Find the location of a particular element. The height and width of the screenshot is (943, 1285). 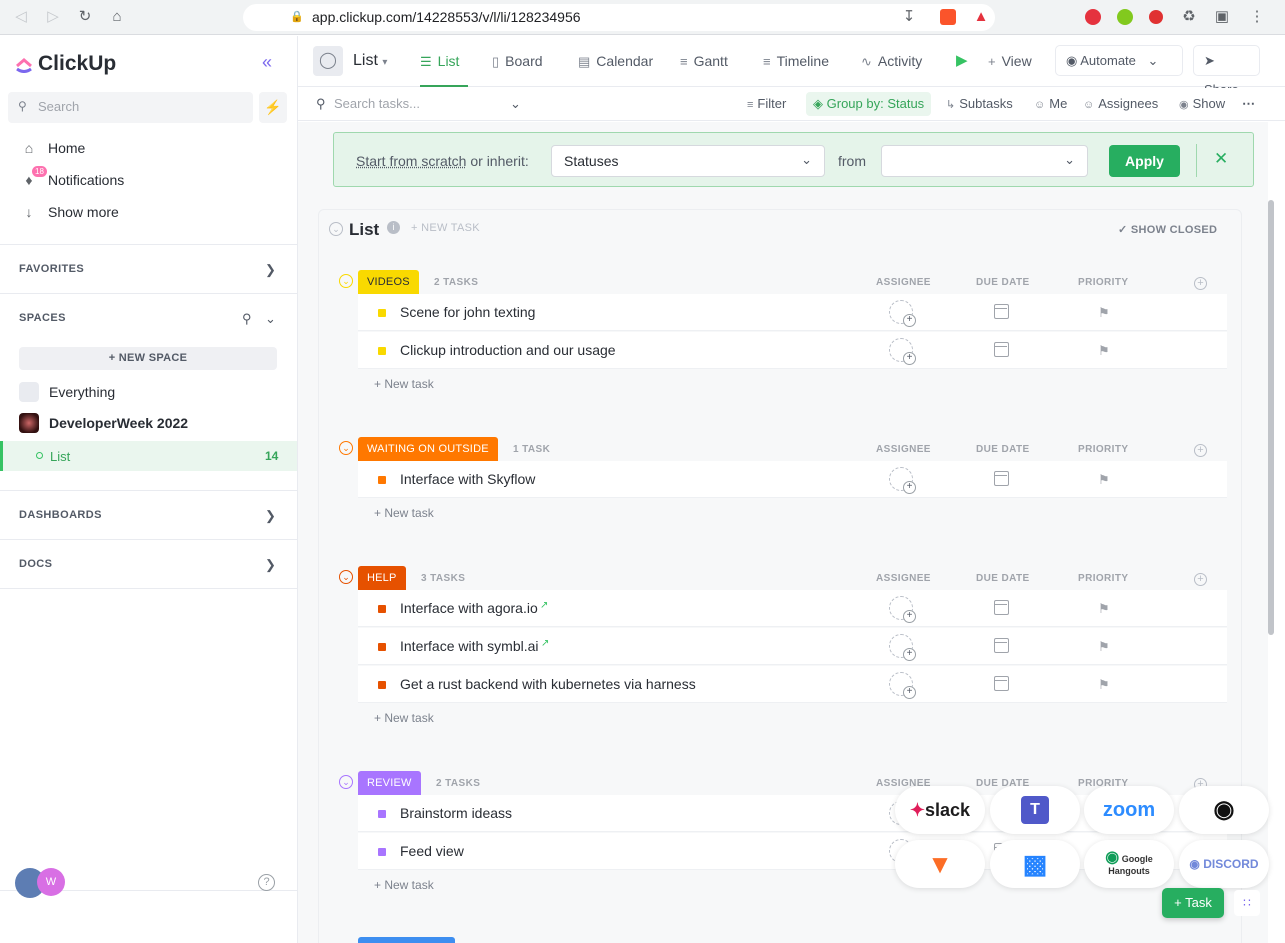

add-view-button: + View is located at coordinates (1010, 61).